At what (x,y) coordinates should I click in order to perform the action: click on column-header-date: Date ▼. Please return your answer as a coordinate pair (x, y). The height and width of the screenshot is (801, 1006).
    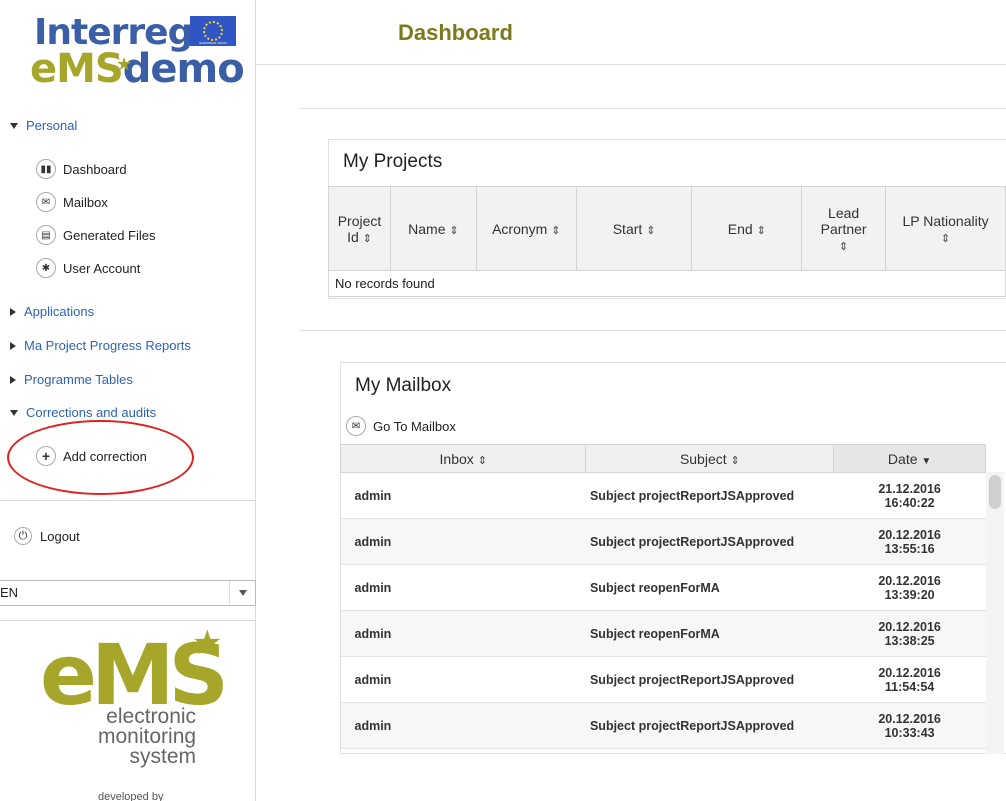
    Looking at the image, I should click on (909, 458).